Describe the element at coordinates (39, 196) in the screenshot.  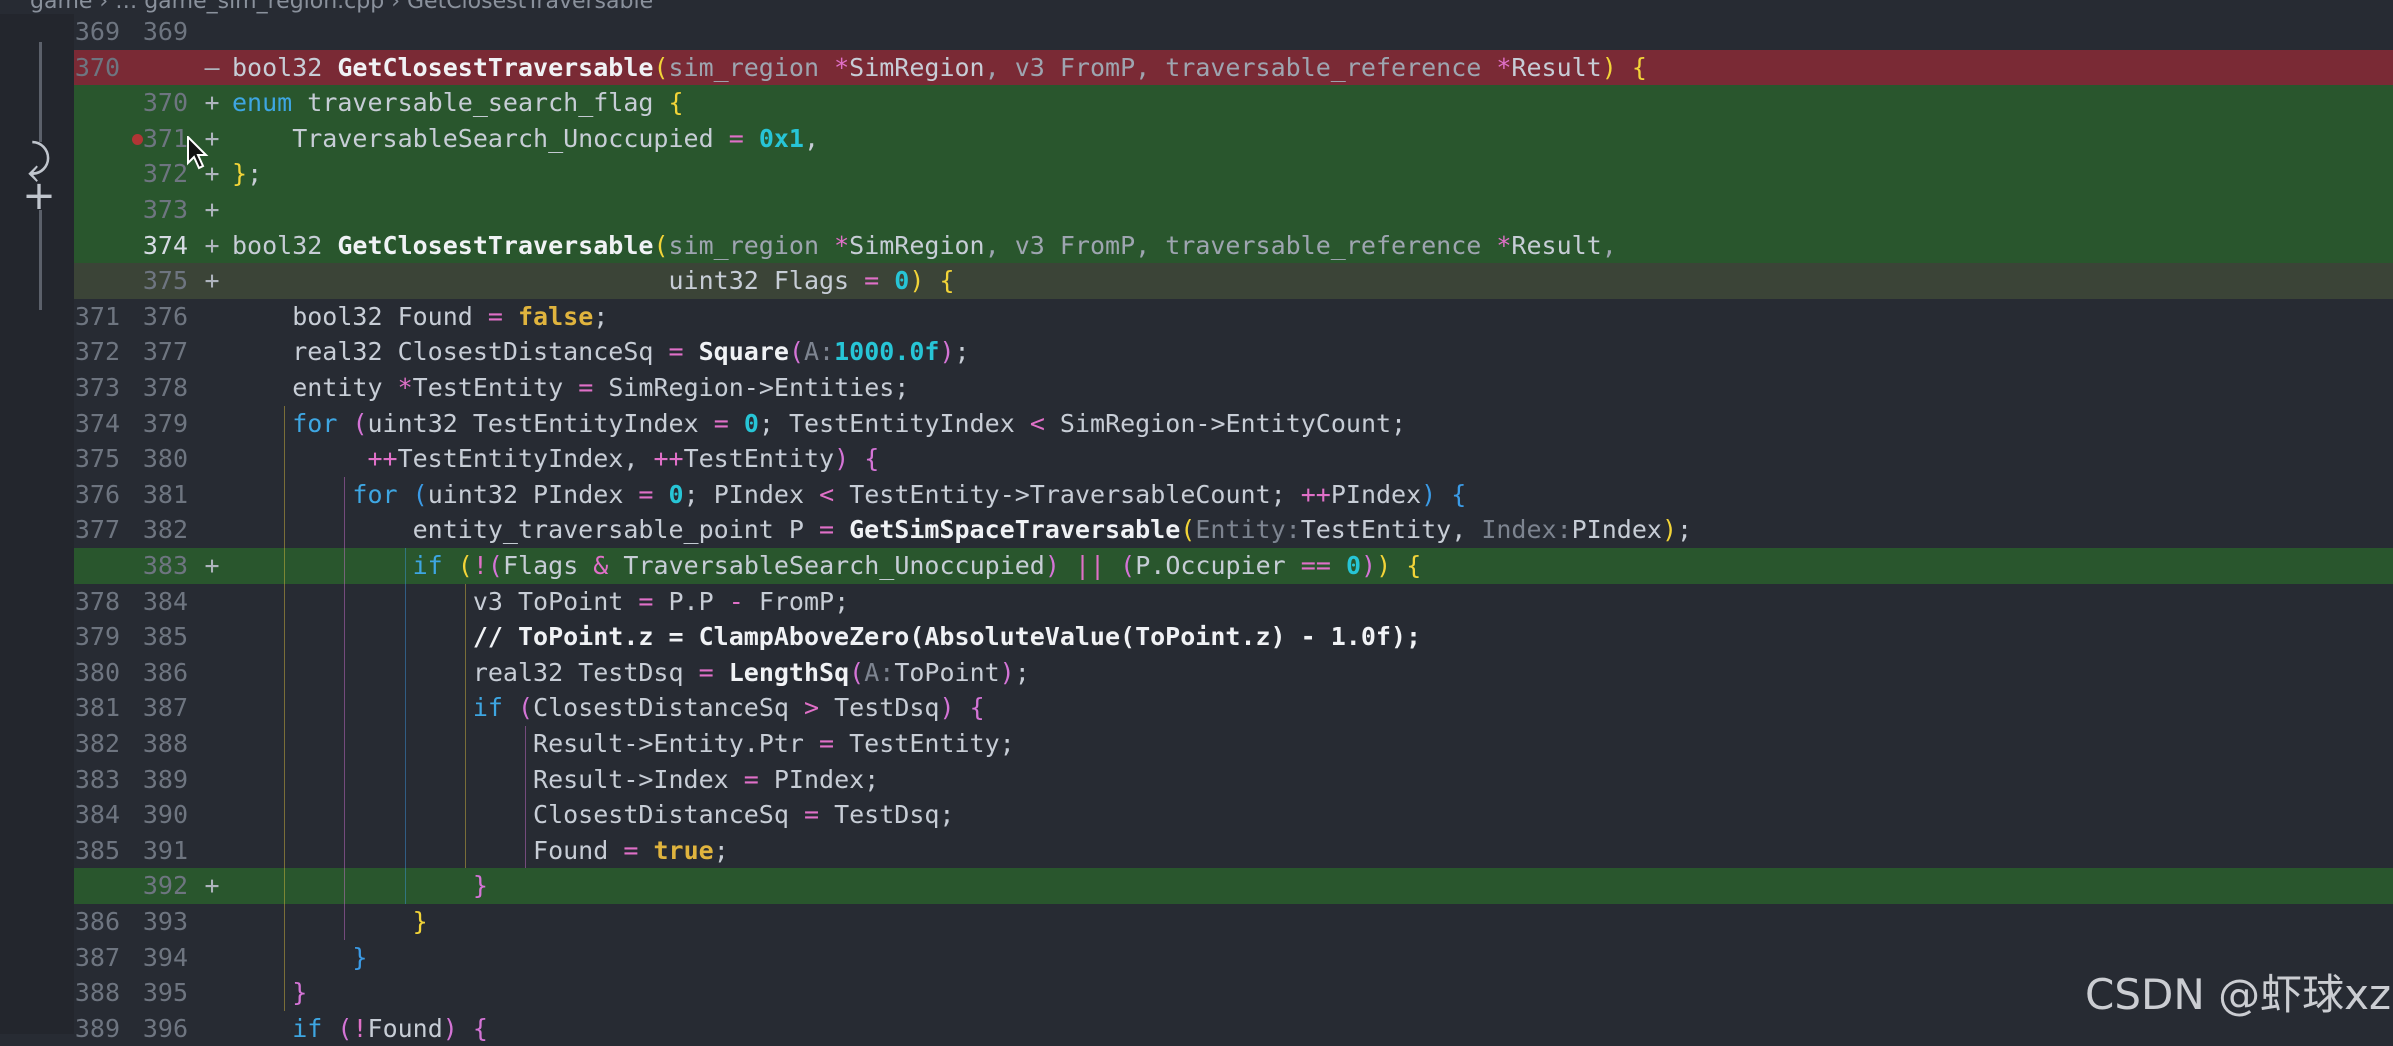
I see `add-icon: +` at that location.